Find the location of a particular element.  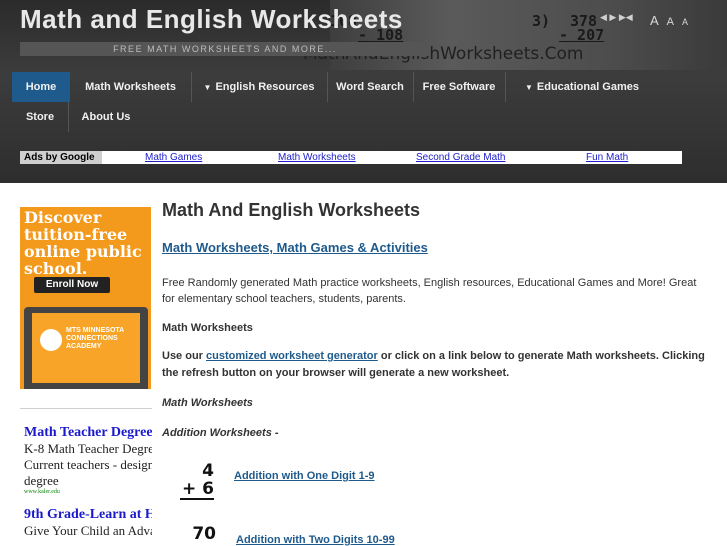

math-worksheets-subhead: Math Worksheets is located at coordinates (207, 328).